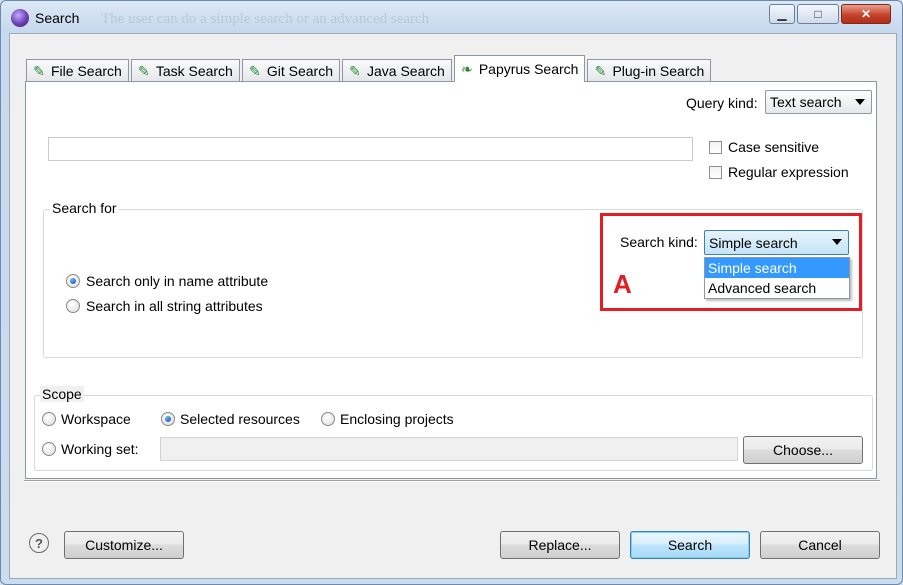 The image size is (903, 585). Describe the element at coordinates (20, 18) in the screenshot. I see `eclipse-icon` at that location.